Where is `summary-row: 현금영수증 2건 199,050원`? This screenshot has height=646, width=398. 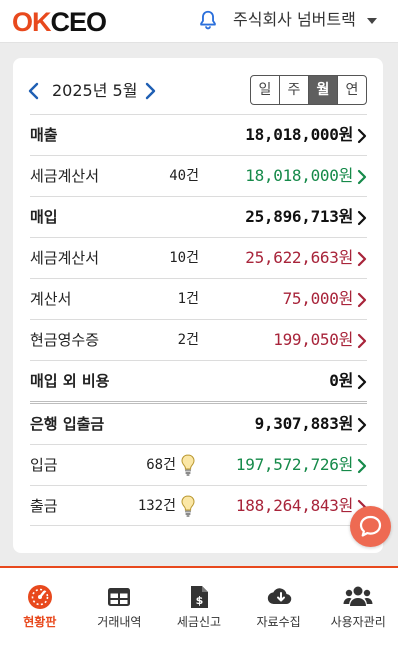 summary-row: 현금영수증 2건 199,050원 is located at coordinates (198, 339).